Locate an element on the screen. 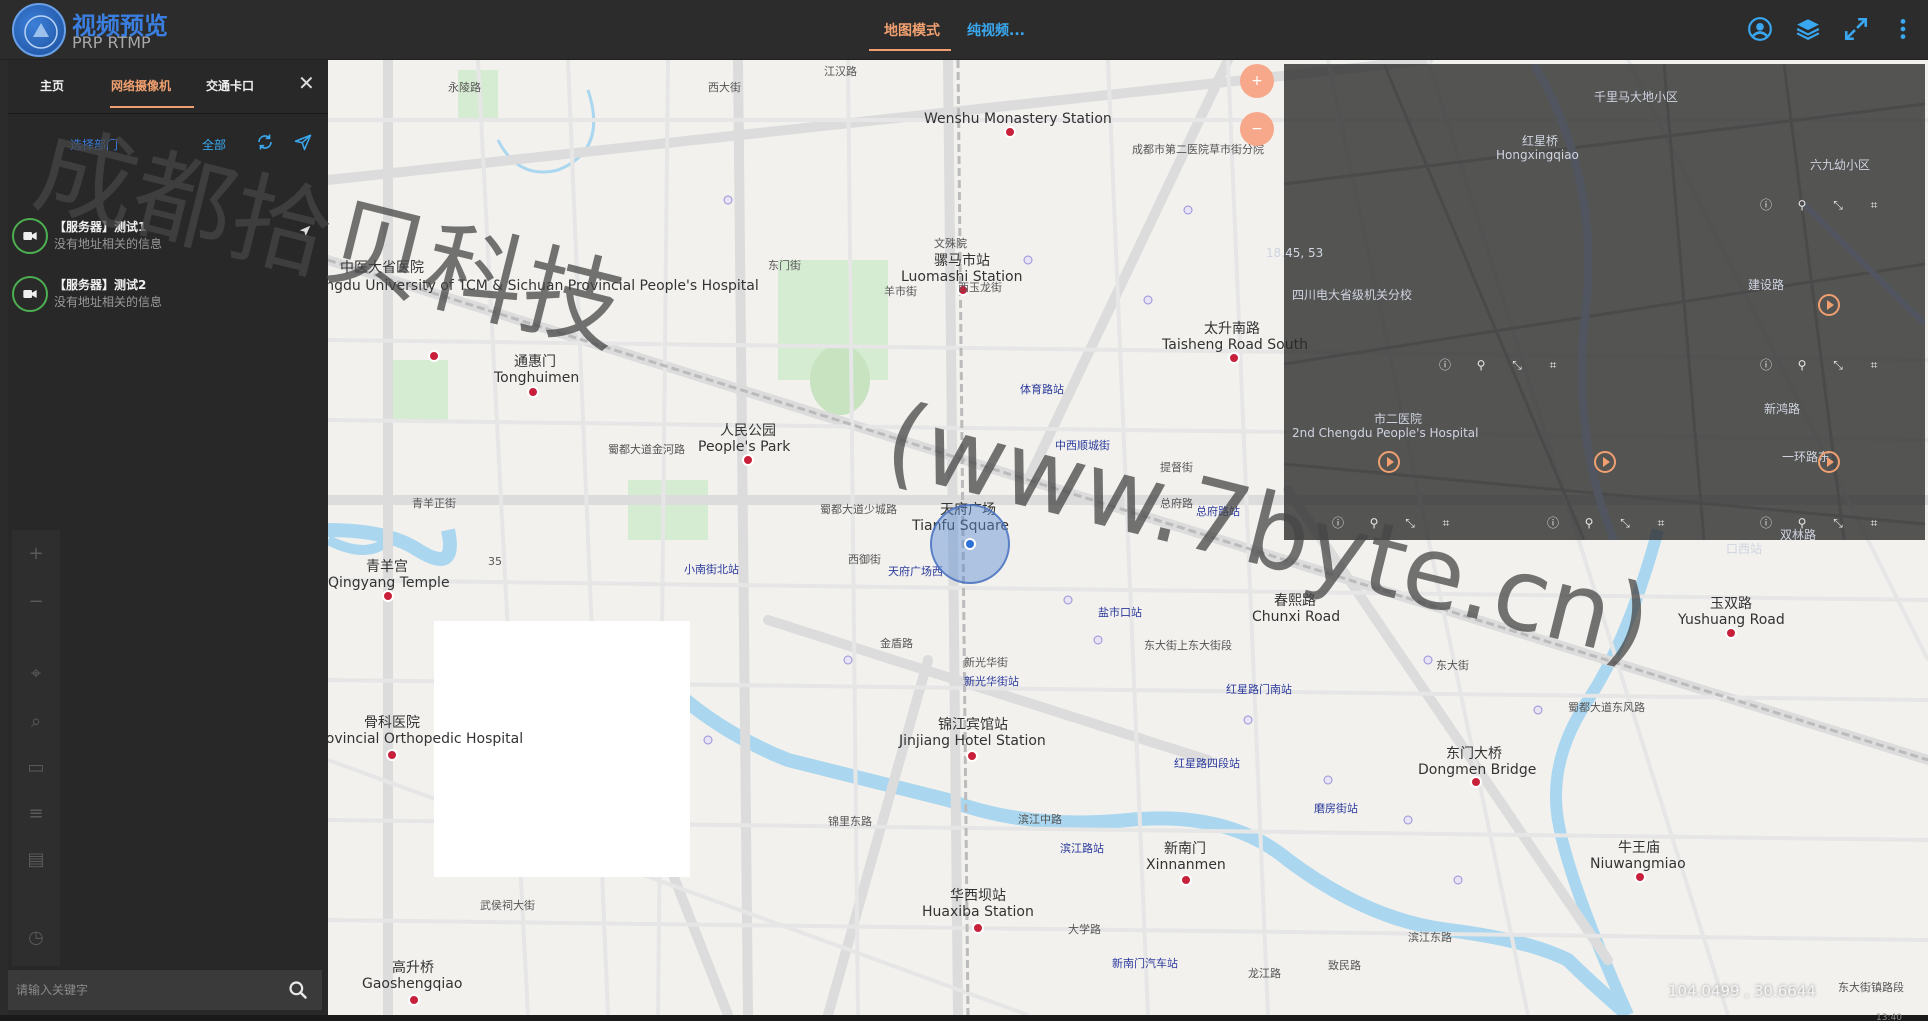 This screenshot has height=1021, width=1928. layers-icon: ≡ is located at coordinates (36, 814).